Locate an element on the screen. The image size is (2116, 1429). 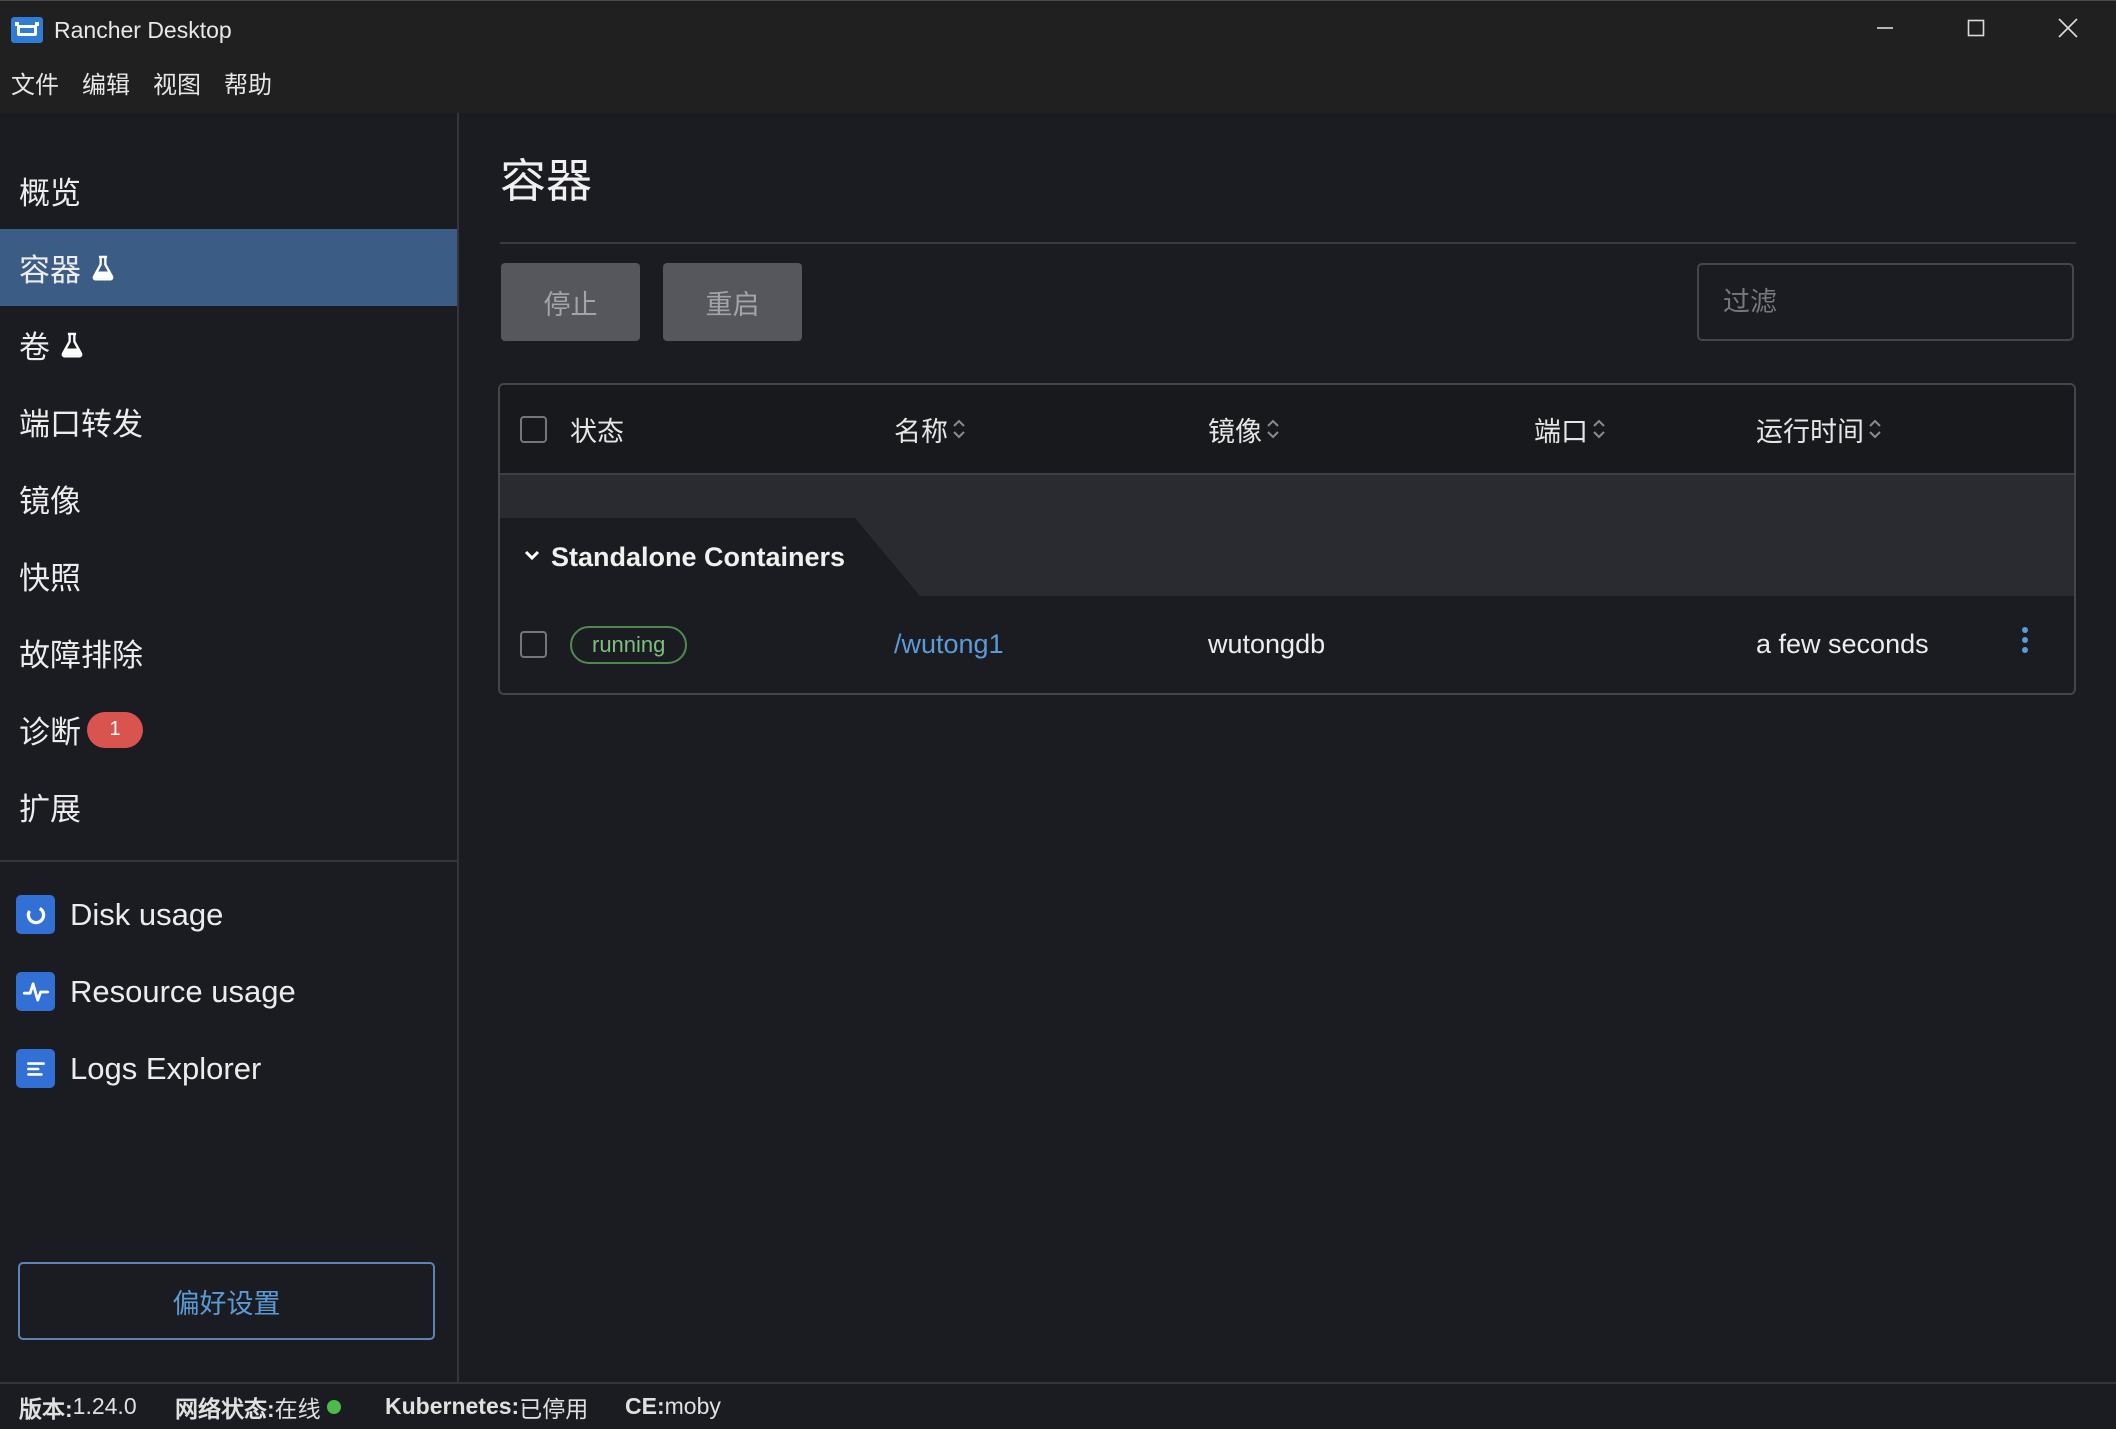
chevron-down-icon is located at coordinates (532, 557).